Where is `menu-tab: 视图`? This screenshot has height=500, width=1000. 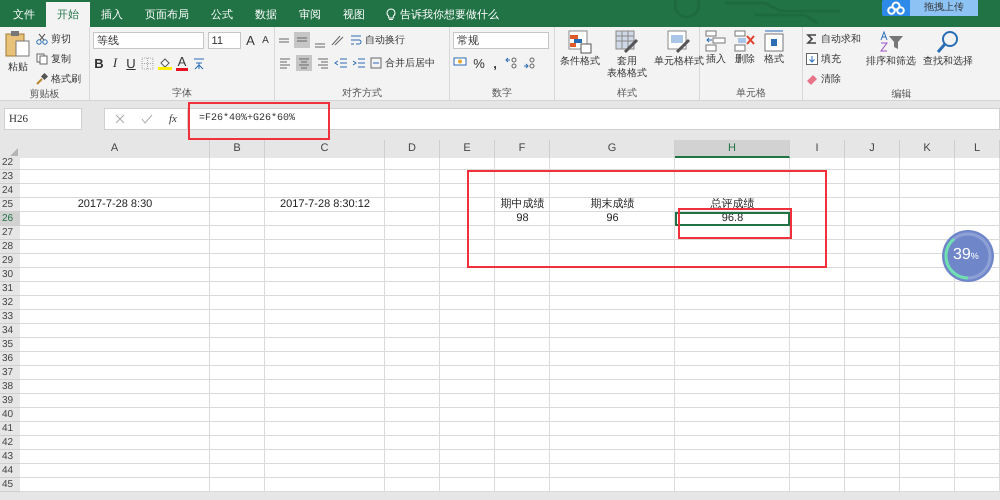 menu-tab: 视图 is located at coordinates (354, 14).